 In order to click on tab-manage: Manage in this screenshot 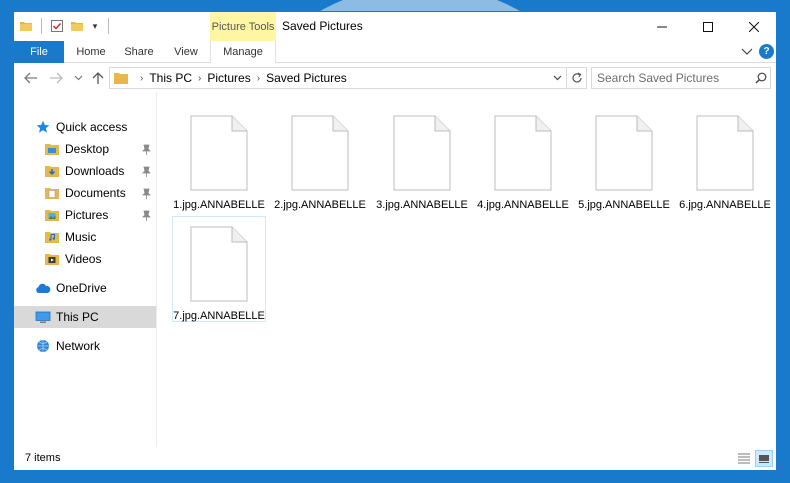, I will do `click(243, 52)`.